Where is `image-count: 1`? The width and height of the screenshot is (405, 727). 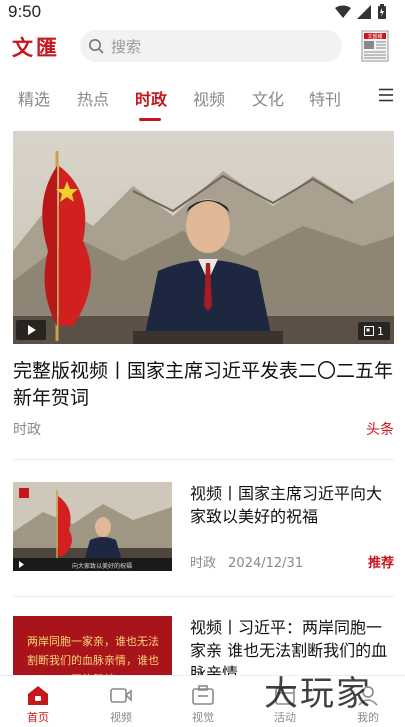
image-count: 1 is located at coordinates (380, 331).